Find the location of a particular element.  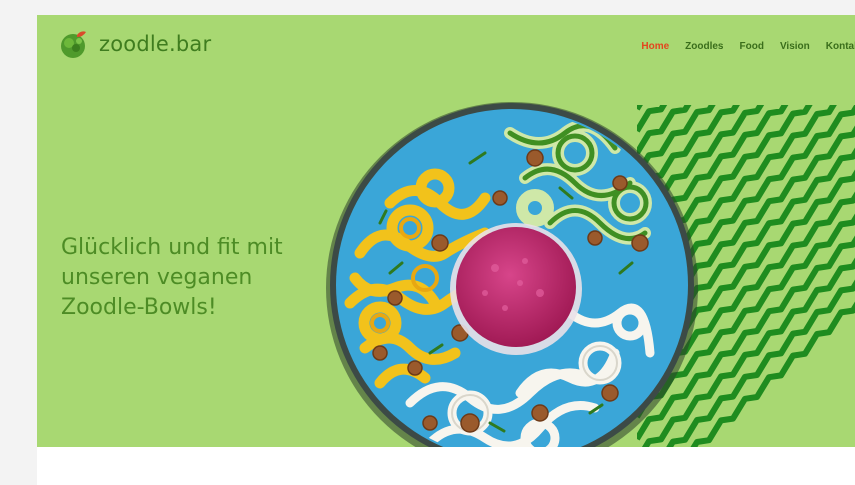

hero-heading-line: Zoodle-Bowls! is located at coordinates (139, 307).